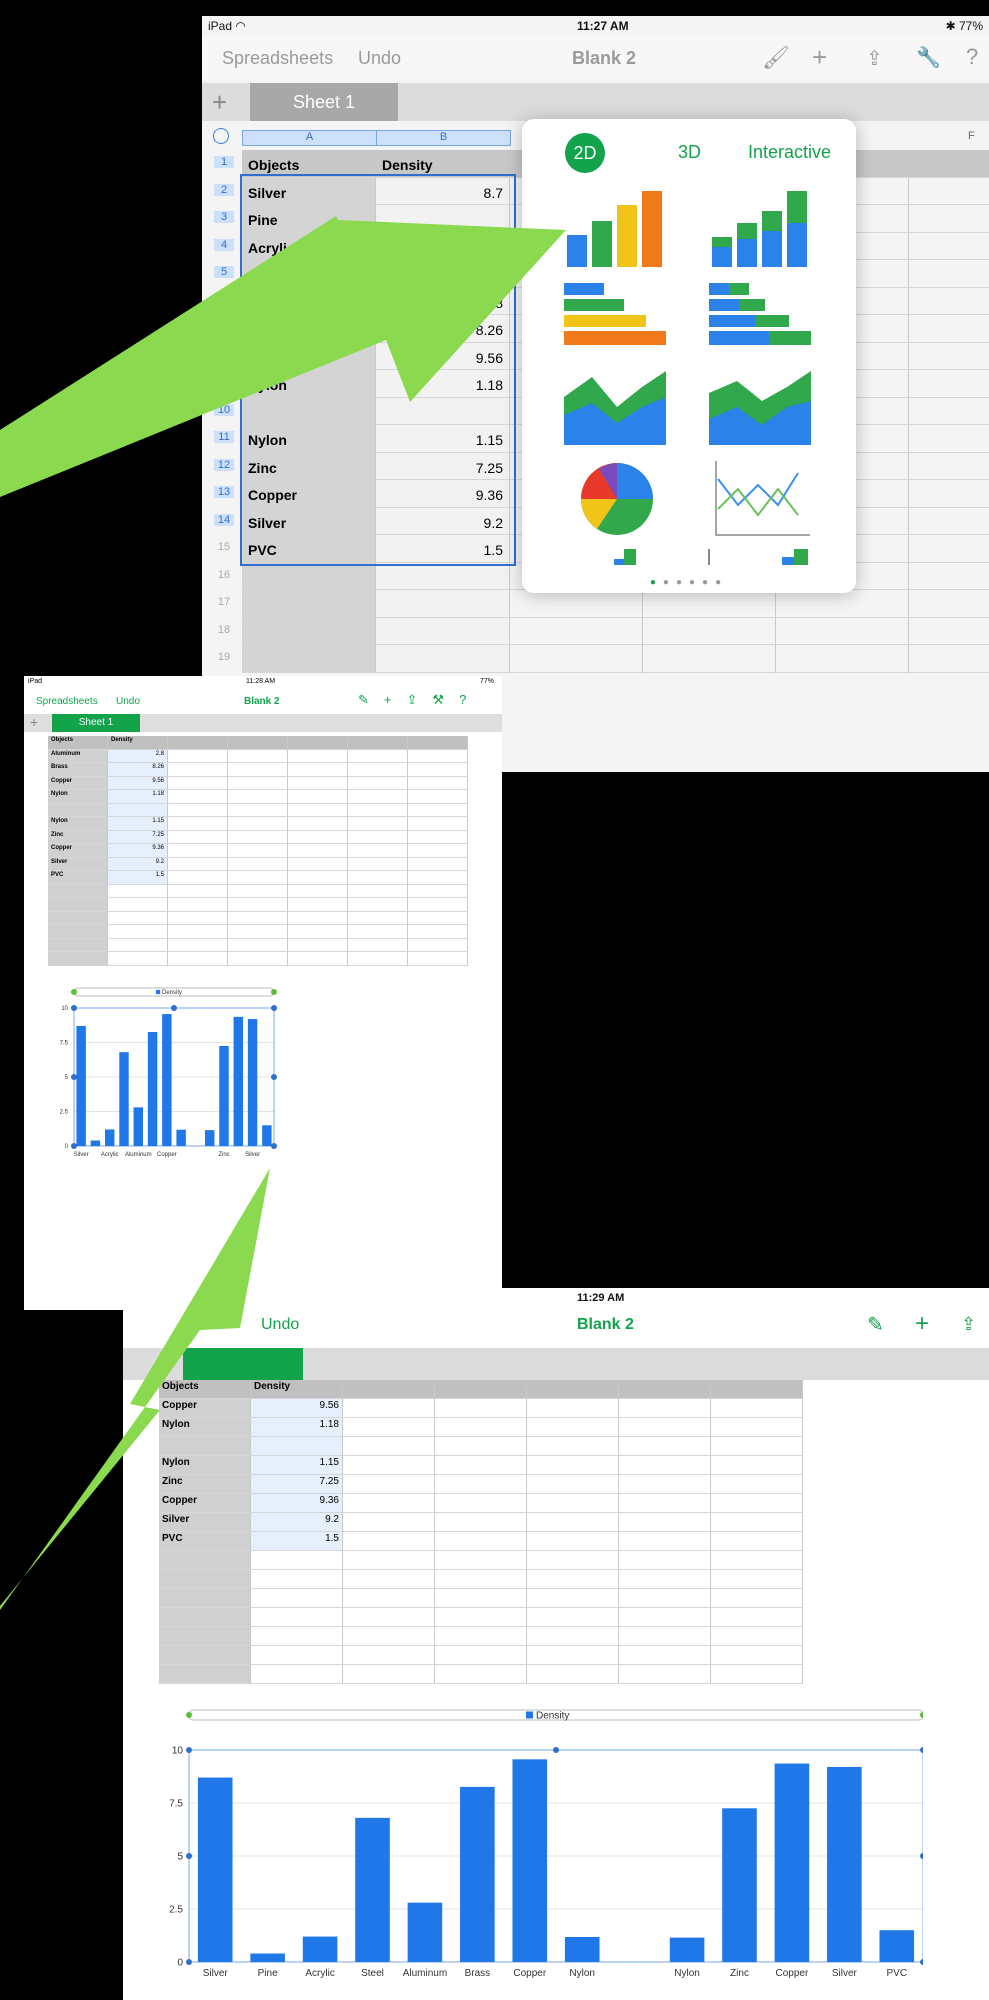  Describe the element at coordinates (135, 1389) in the screenshot. I see `arrow-to-chart-result` at that location.